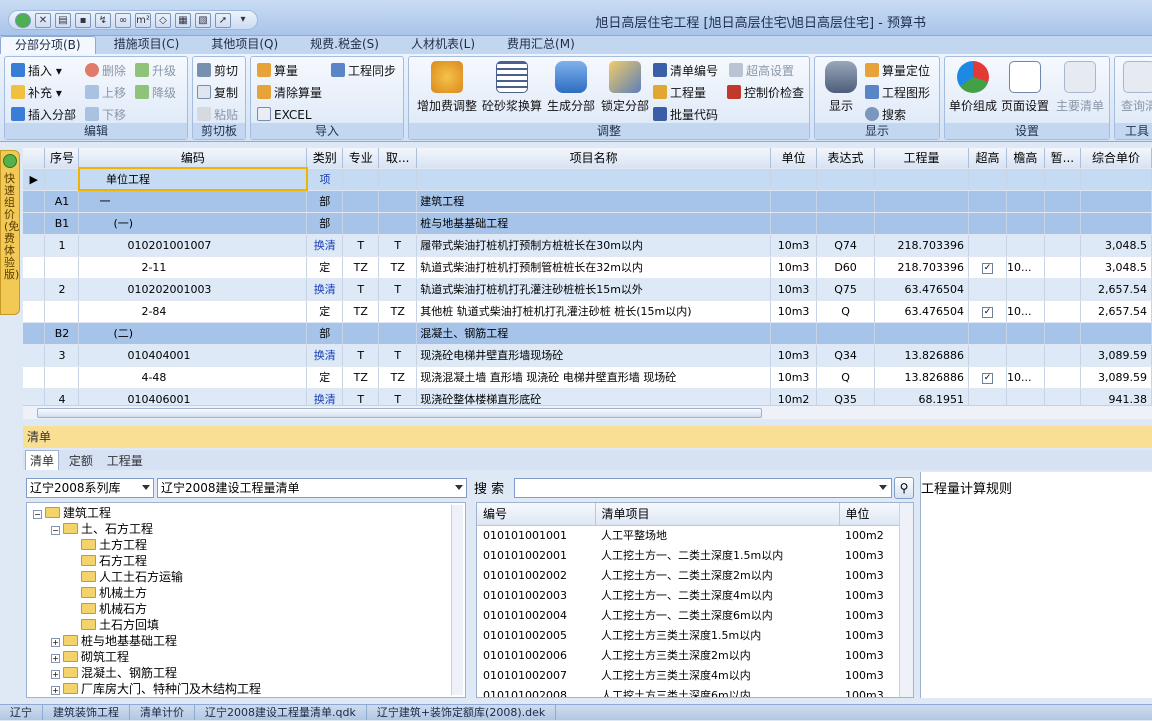  What do you see at coordinates (904, 488) in the screenshot?
I see `search-button: ⚲` at bounding box center [904, 488].